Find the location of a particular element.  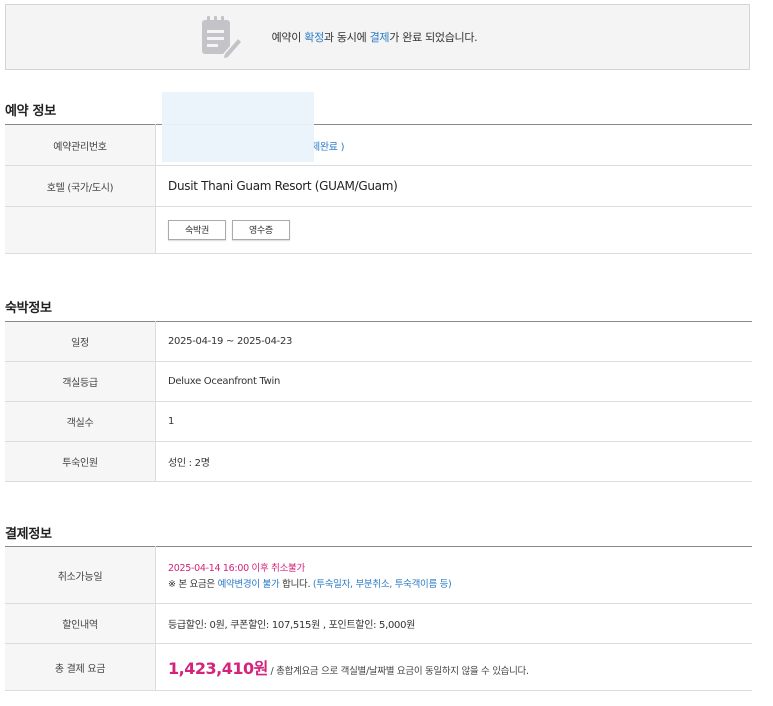

schedule-label: 일정 is located at coordinates (80, 341).